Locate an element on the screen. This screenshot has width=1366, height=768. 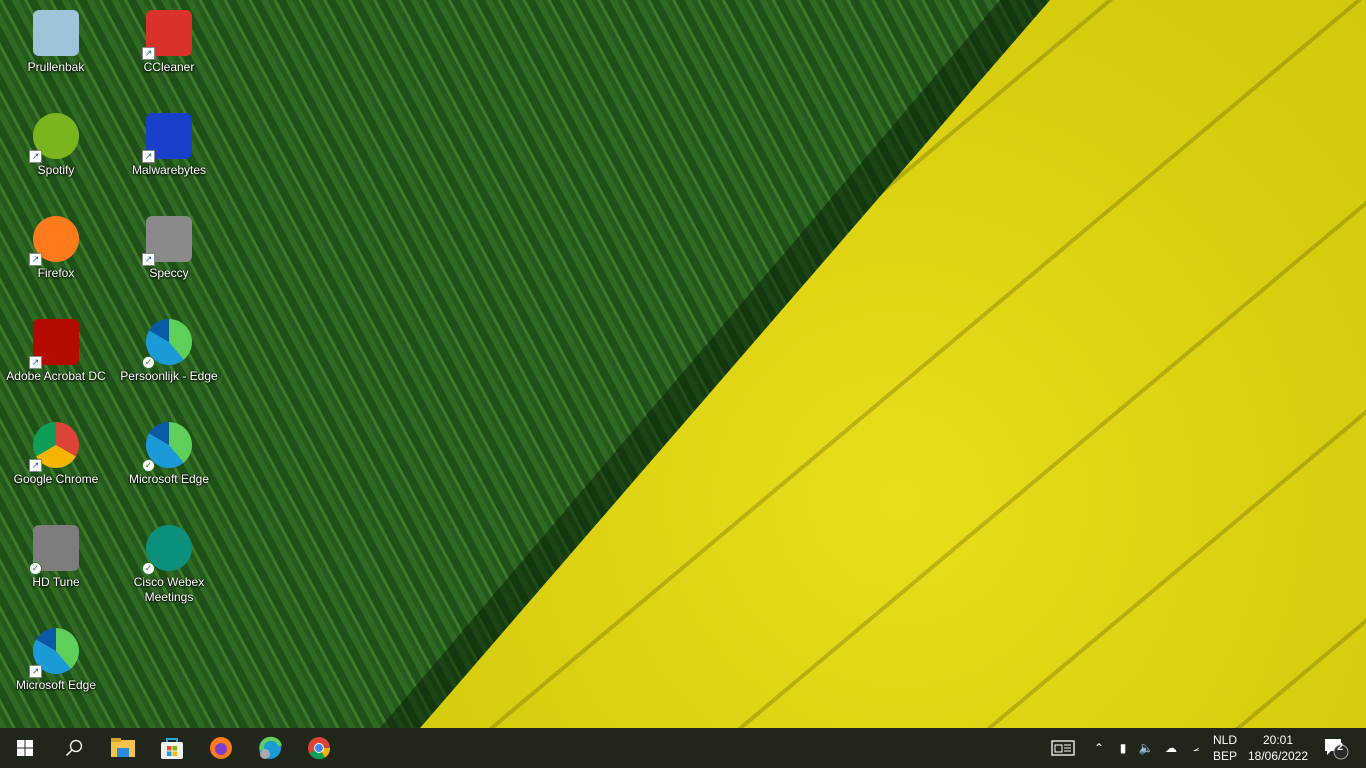
desktop-icon-label: Firefox is located at coordinates (56, 273).